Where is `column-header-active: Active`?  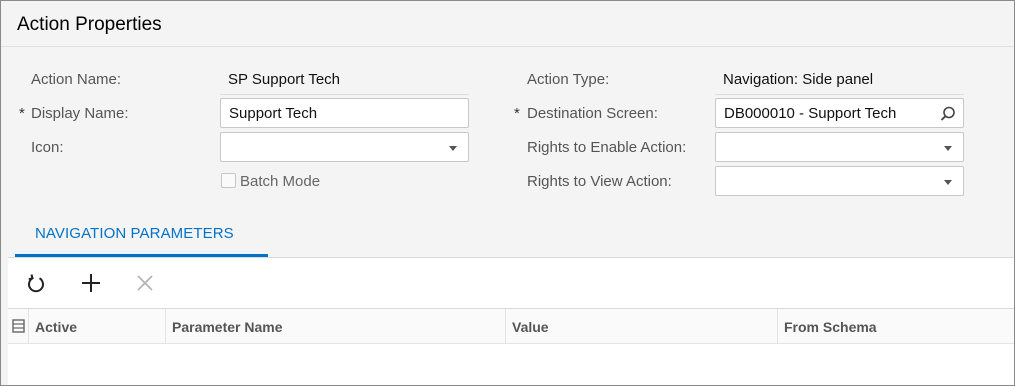
column-header-active: Active is located at coordinates (97, 326).